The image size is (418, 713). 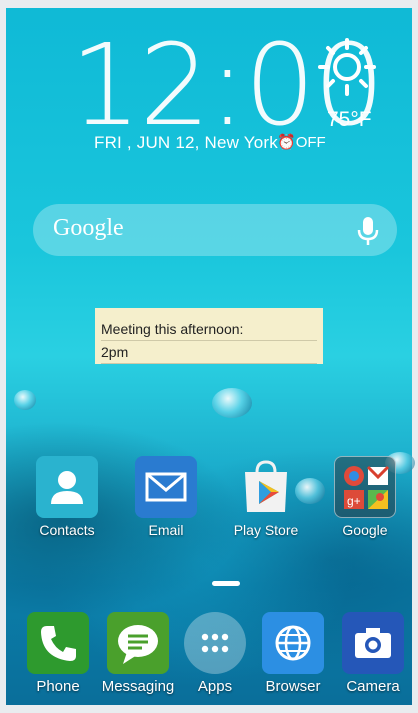 What do you see at coordinates (349, 119) in the screenshot?
I see `temperature: 75°F` at bounding box center [349, 119].